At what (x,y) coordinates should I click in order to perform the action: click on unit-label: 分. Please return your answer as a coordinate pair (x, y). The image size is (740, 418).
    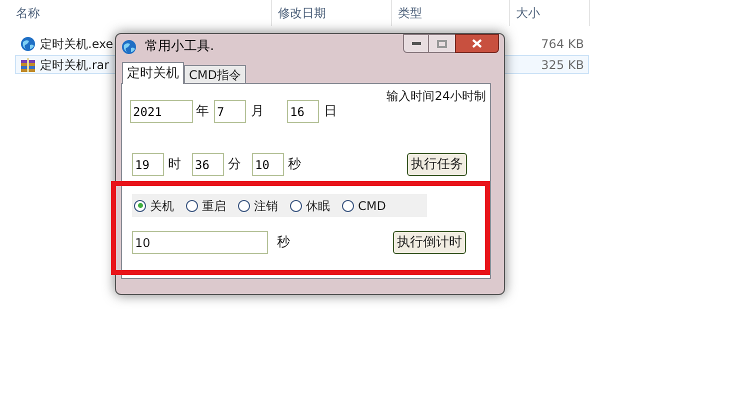
    Looking at the image, I should click on (234, 165).